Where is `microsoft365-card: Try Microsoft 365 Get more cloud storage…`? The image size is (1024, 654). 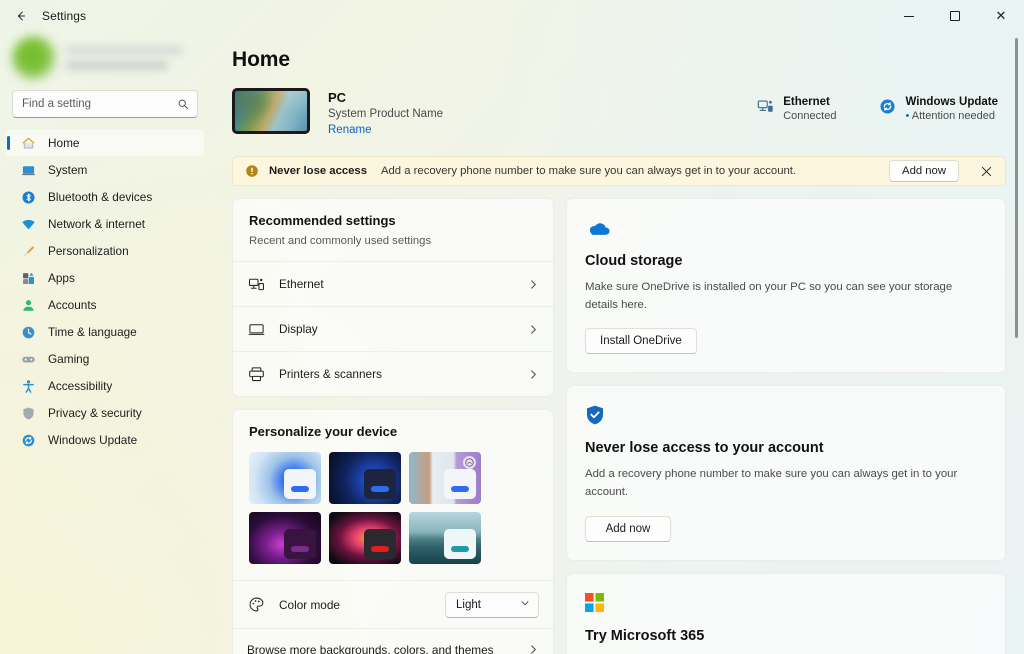
microsoft365-card: Try Microsoft 365 Get more cloud storage… is located at coordinates (786, 613).